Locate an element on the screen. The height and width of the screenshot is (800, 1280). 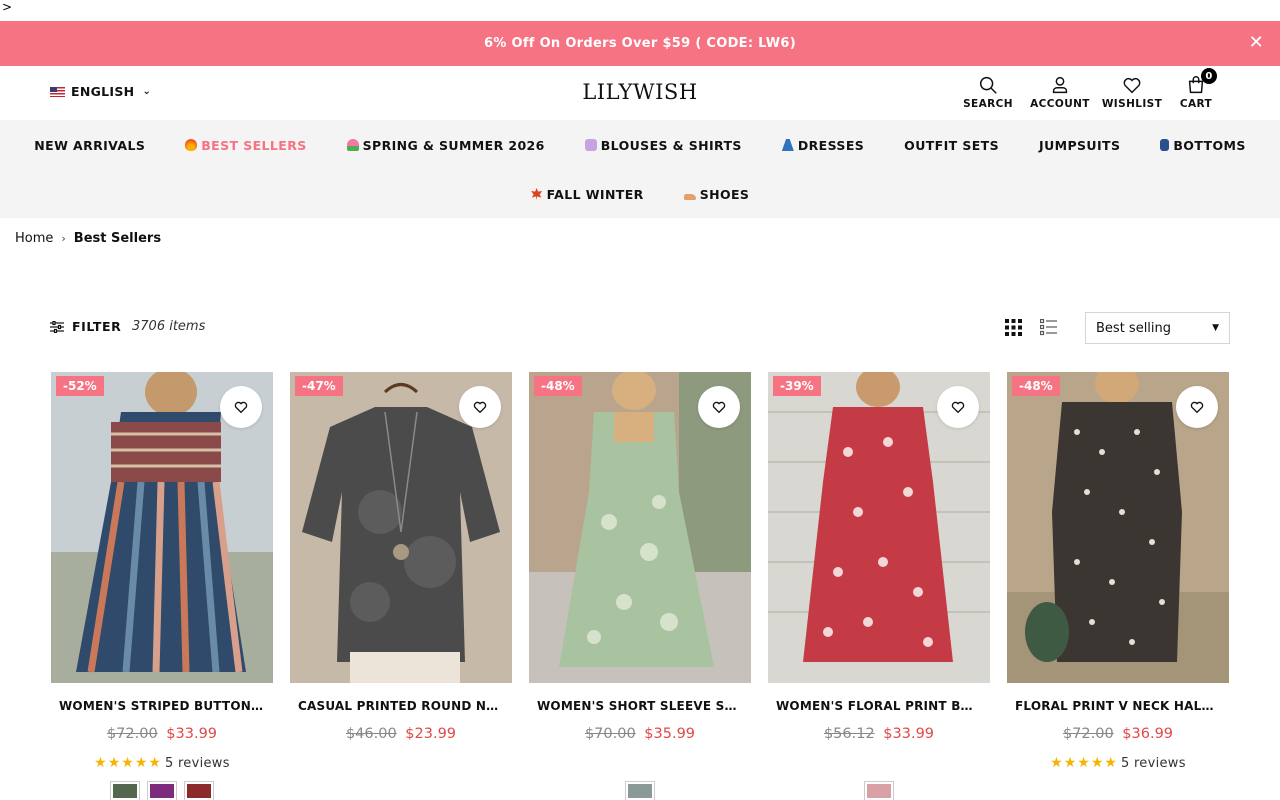
account-button: ACCOUNT is located at coordinates (1060, 92).